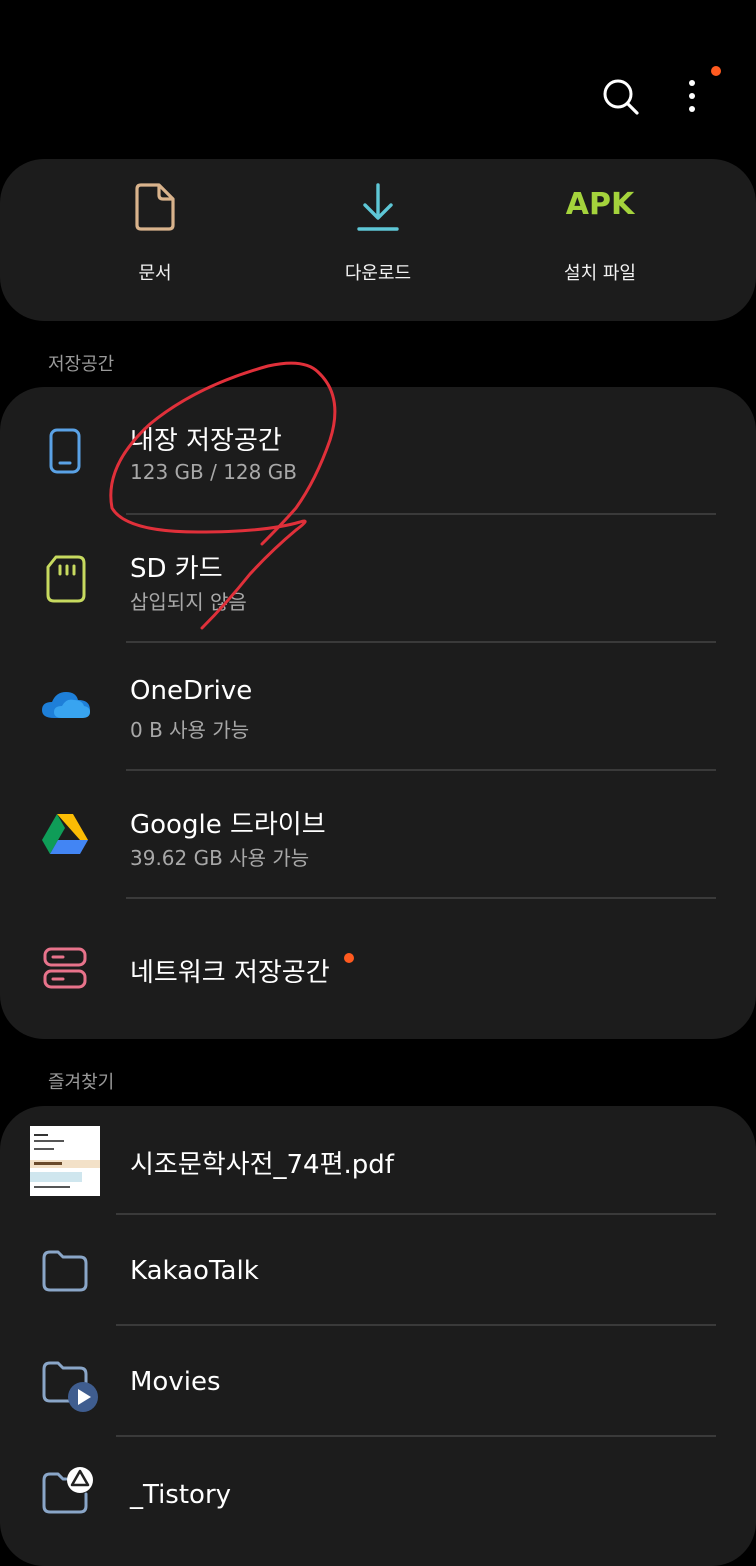  Describe the element at coordinates (378, 451) in the screenshot. I see `storage-item-internal: 내장 저장공간 123 GB / 128 GB` at that location.